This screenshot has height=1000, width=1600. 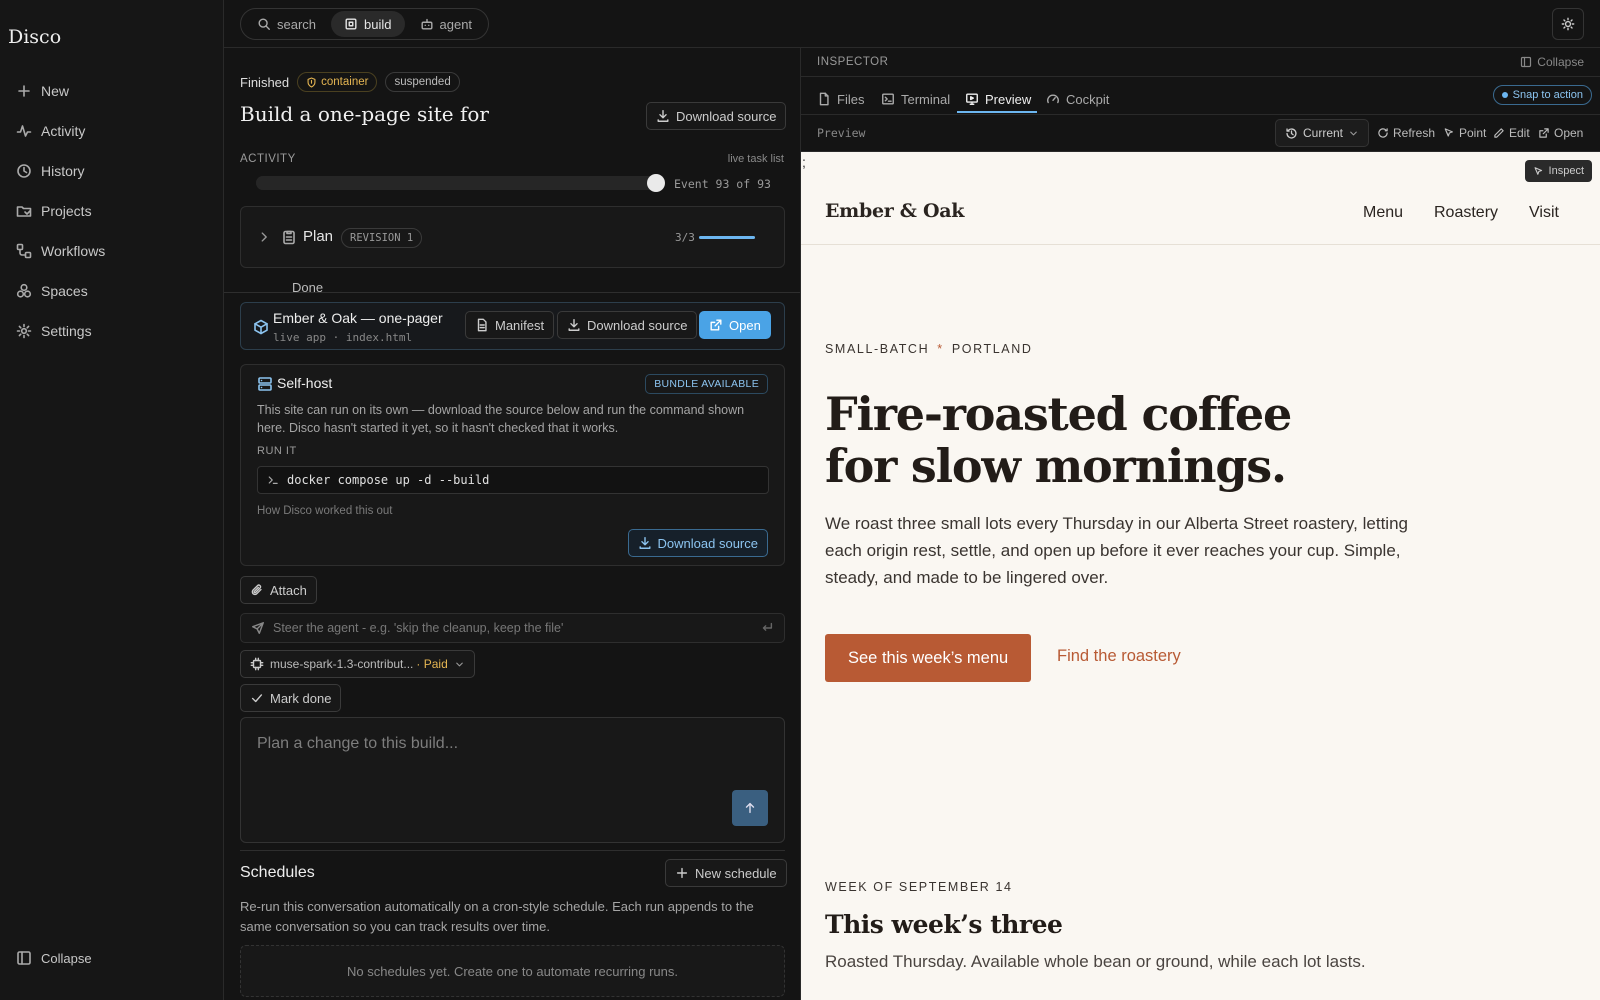 I want to click on terminal-icon, so click(x=888, y=99).